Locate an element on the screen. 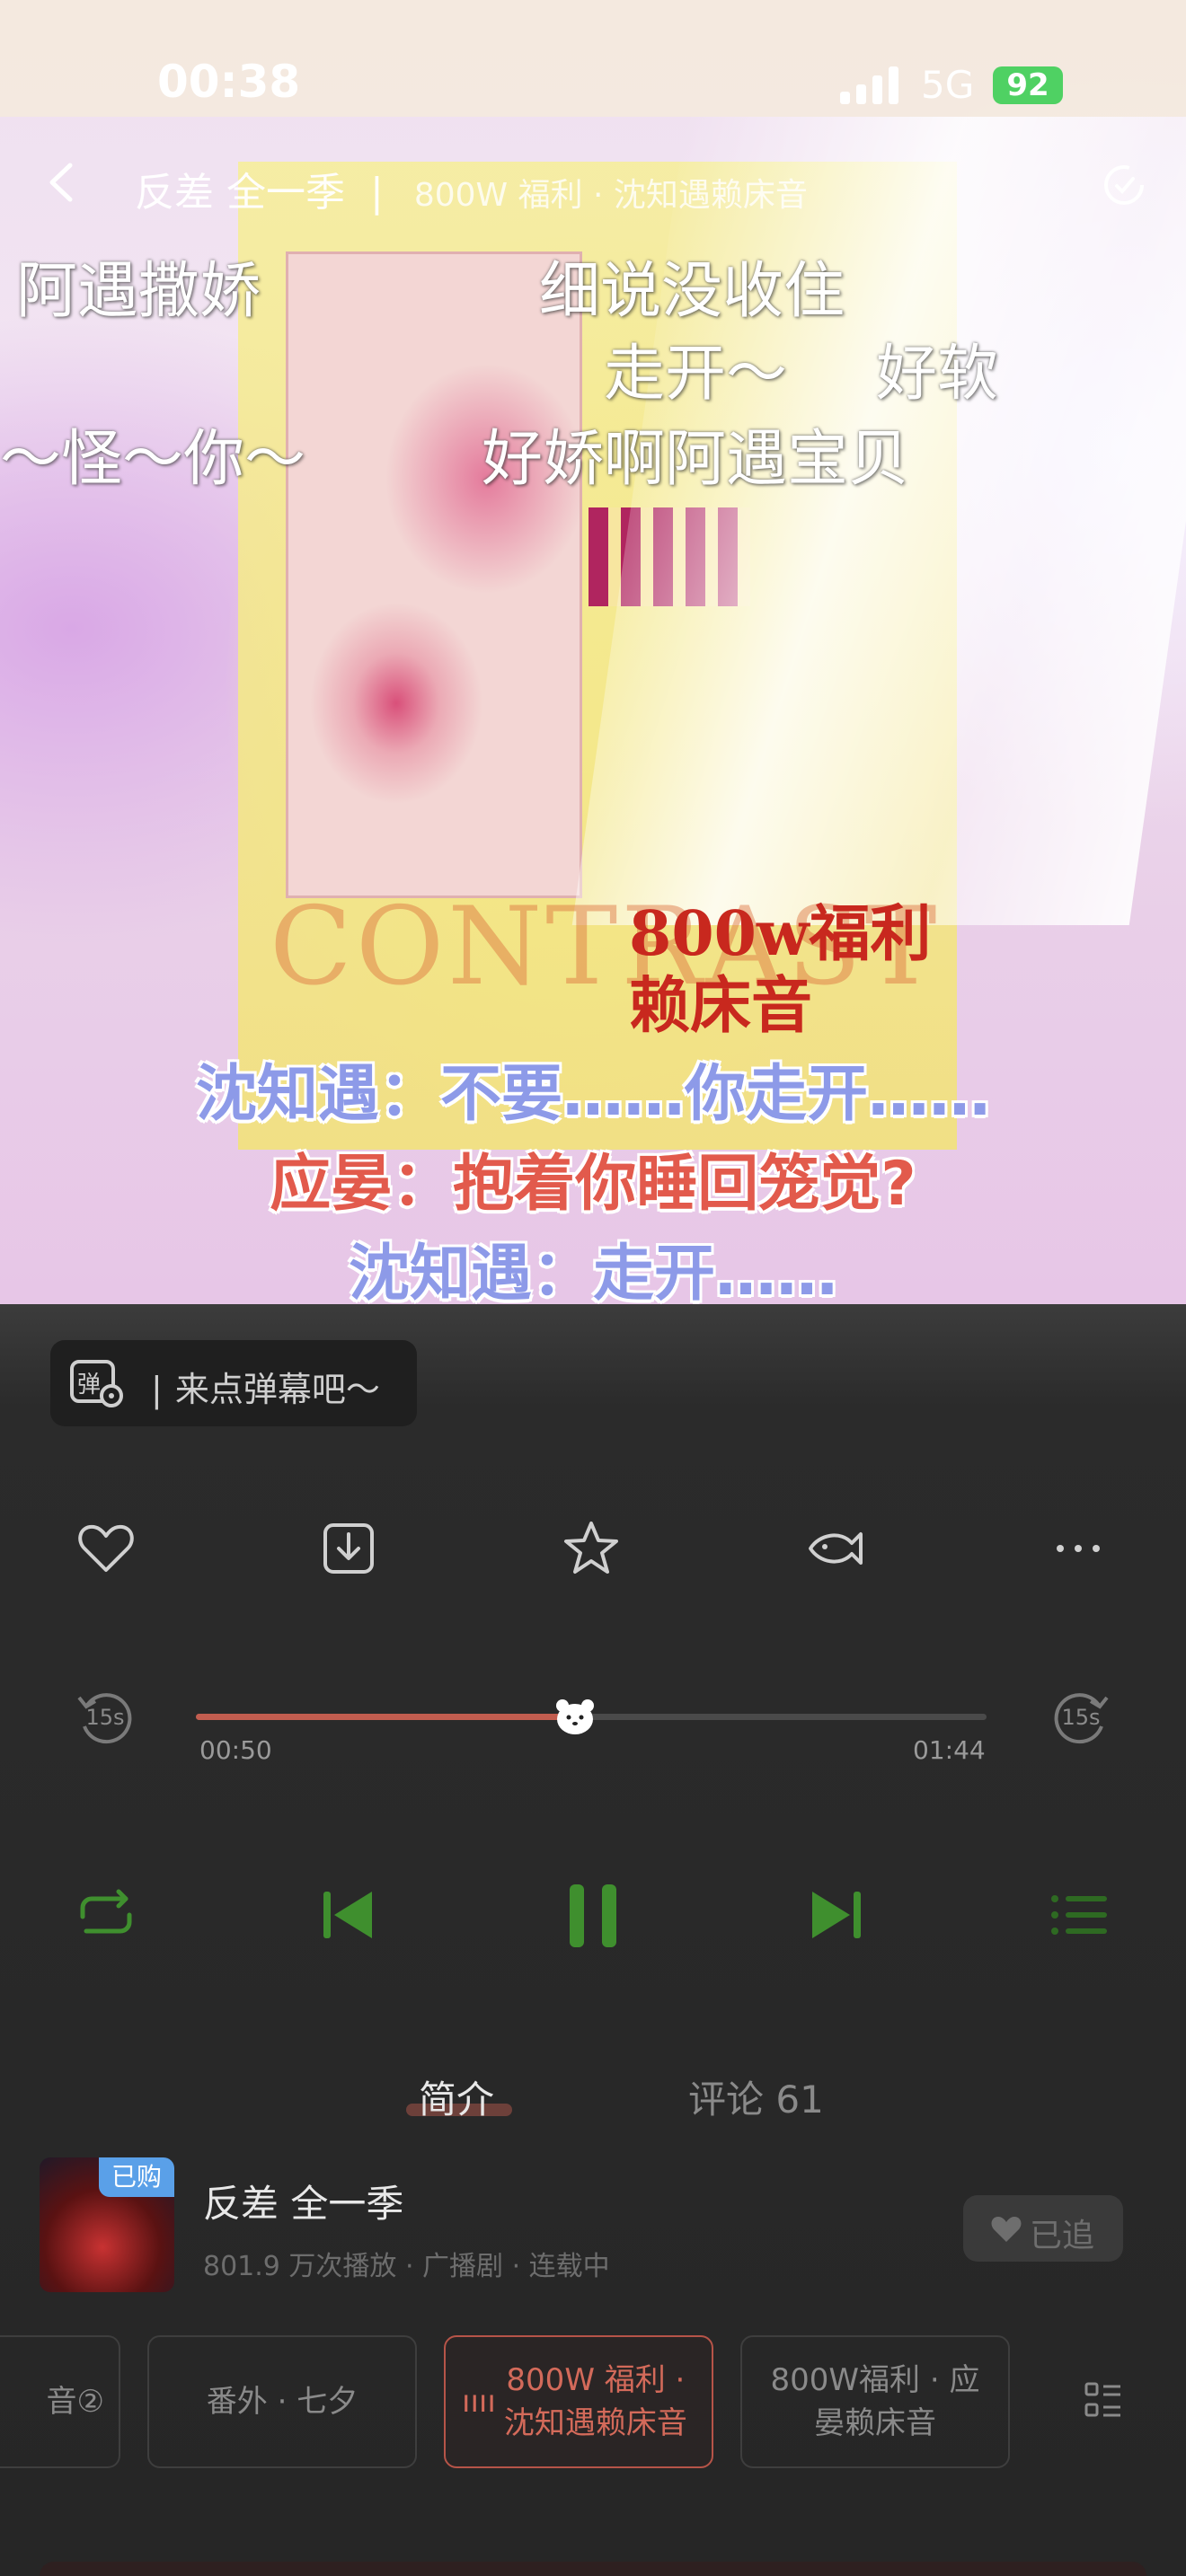 This screenshot has height=2576, width=1186. episode-list-icon is located at coordinates (1103, 2400).